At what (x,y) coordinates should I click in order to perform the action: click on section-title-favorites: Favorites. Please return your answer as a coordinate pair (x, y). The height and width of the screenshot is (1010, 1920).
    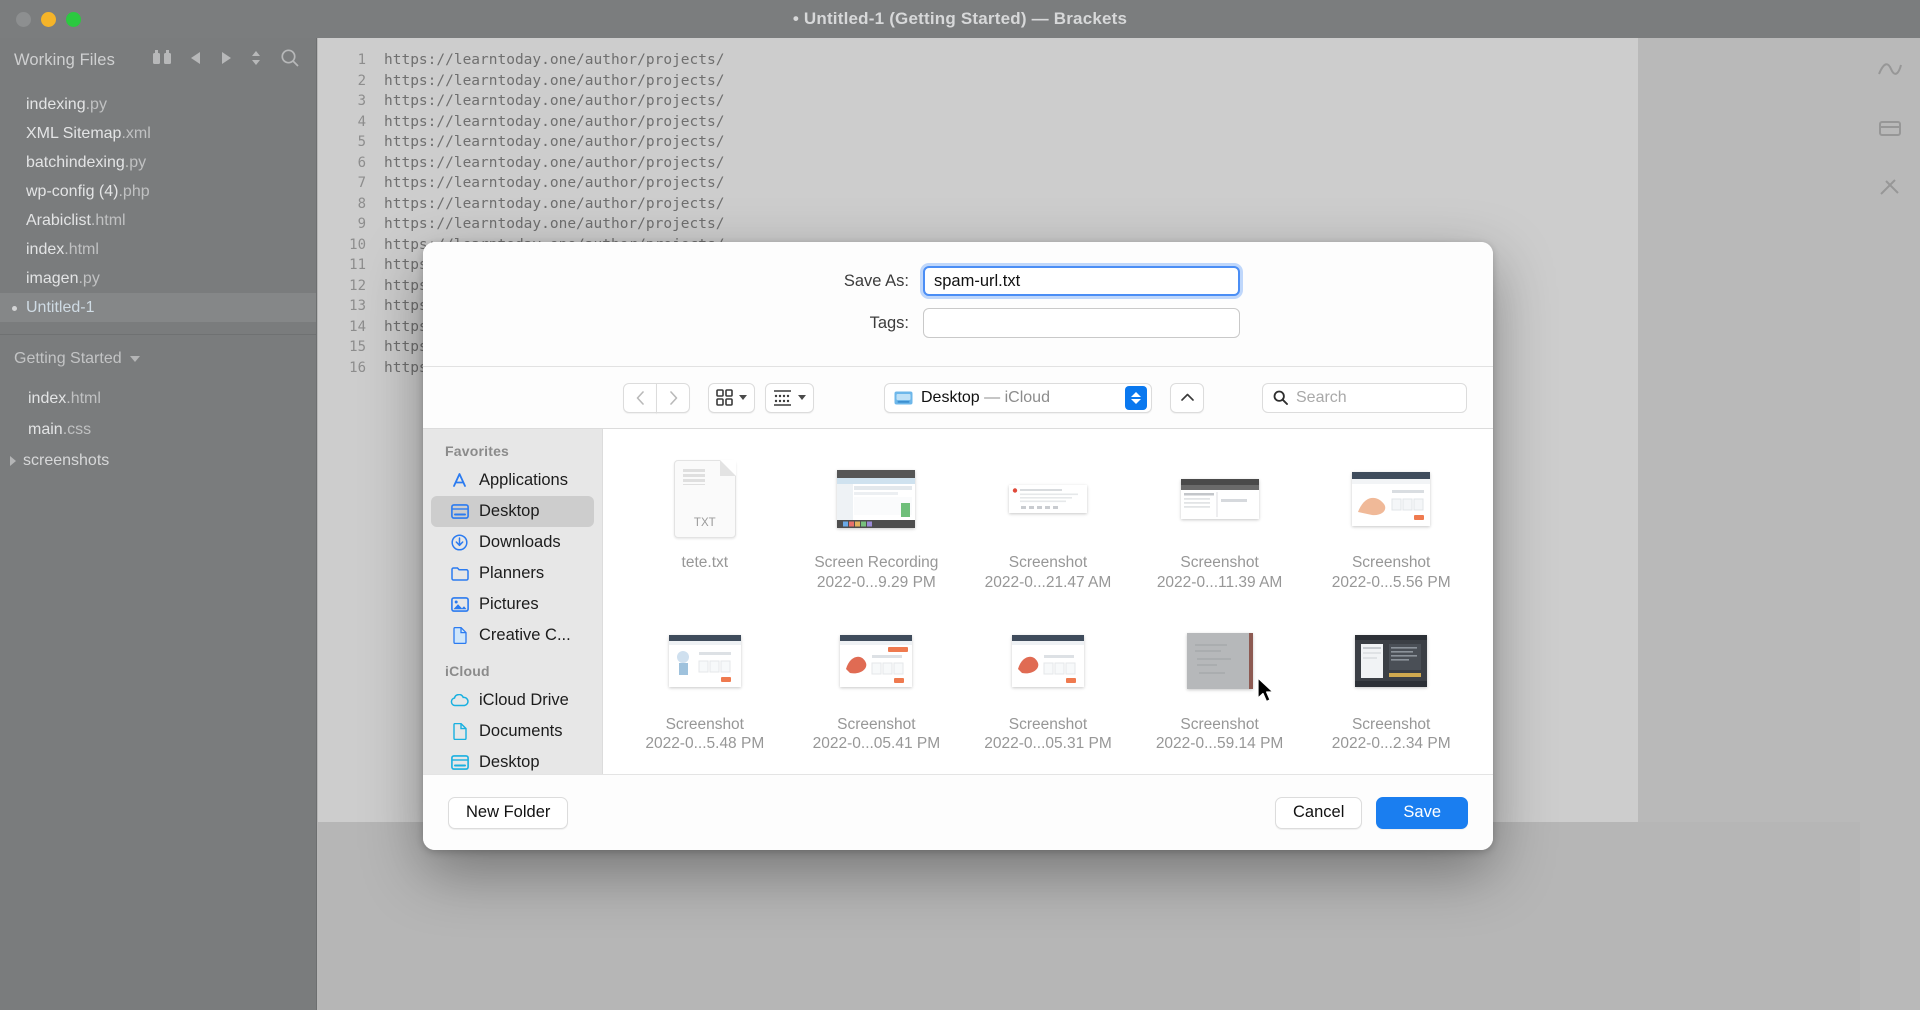
    Looking at the image, I should click on (477, 451).